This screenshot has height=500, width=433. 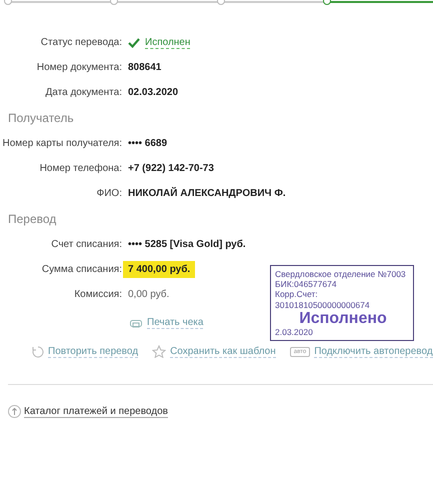 What do you see at coordinates (81, 269) in the screenshot?
I see `field-label: Сумма списания:` at bounding box center [81, 269].